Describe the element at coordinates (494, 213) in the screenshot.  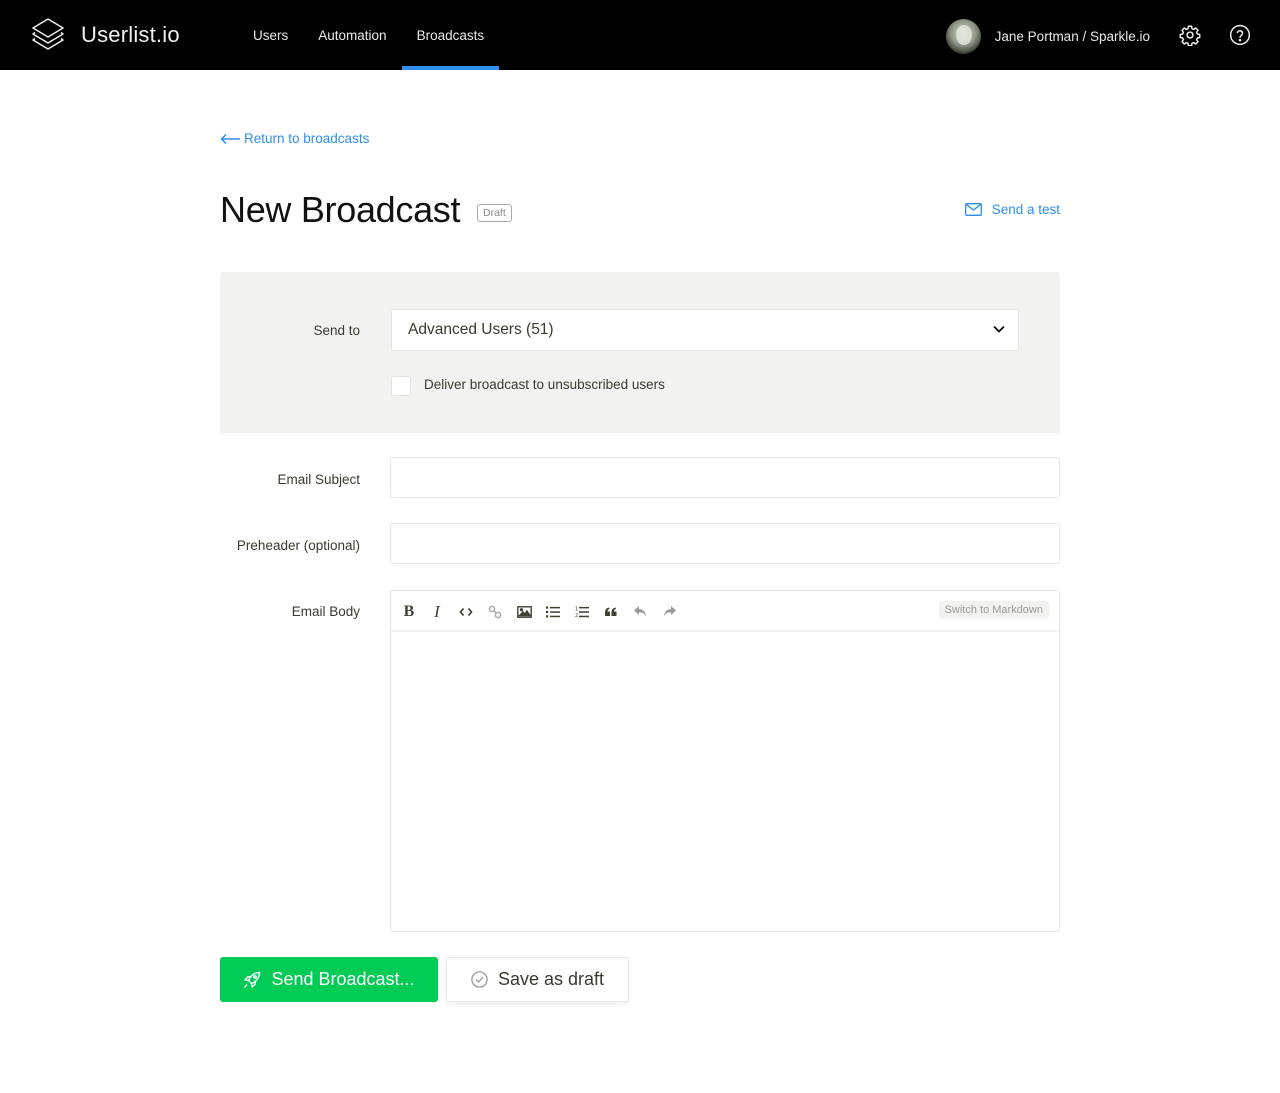
I see `status-badge: Draft` at that location.